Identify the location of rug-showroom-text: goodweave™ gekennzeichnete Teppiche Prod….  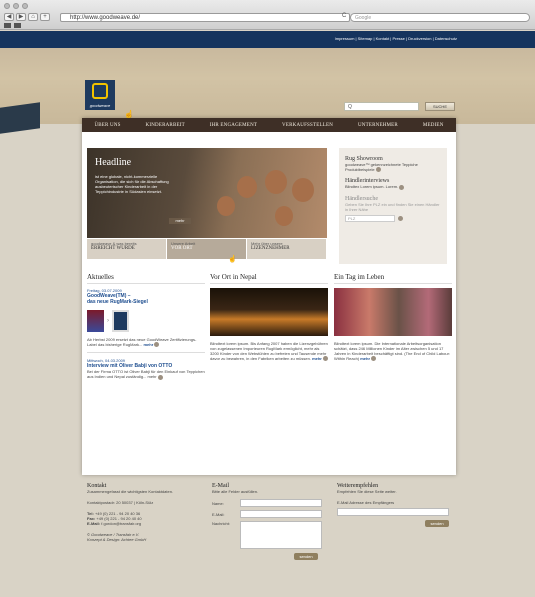
(381, 167).